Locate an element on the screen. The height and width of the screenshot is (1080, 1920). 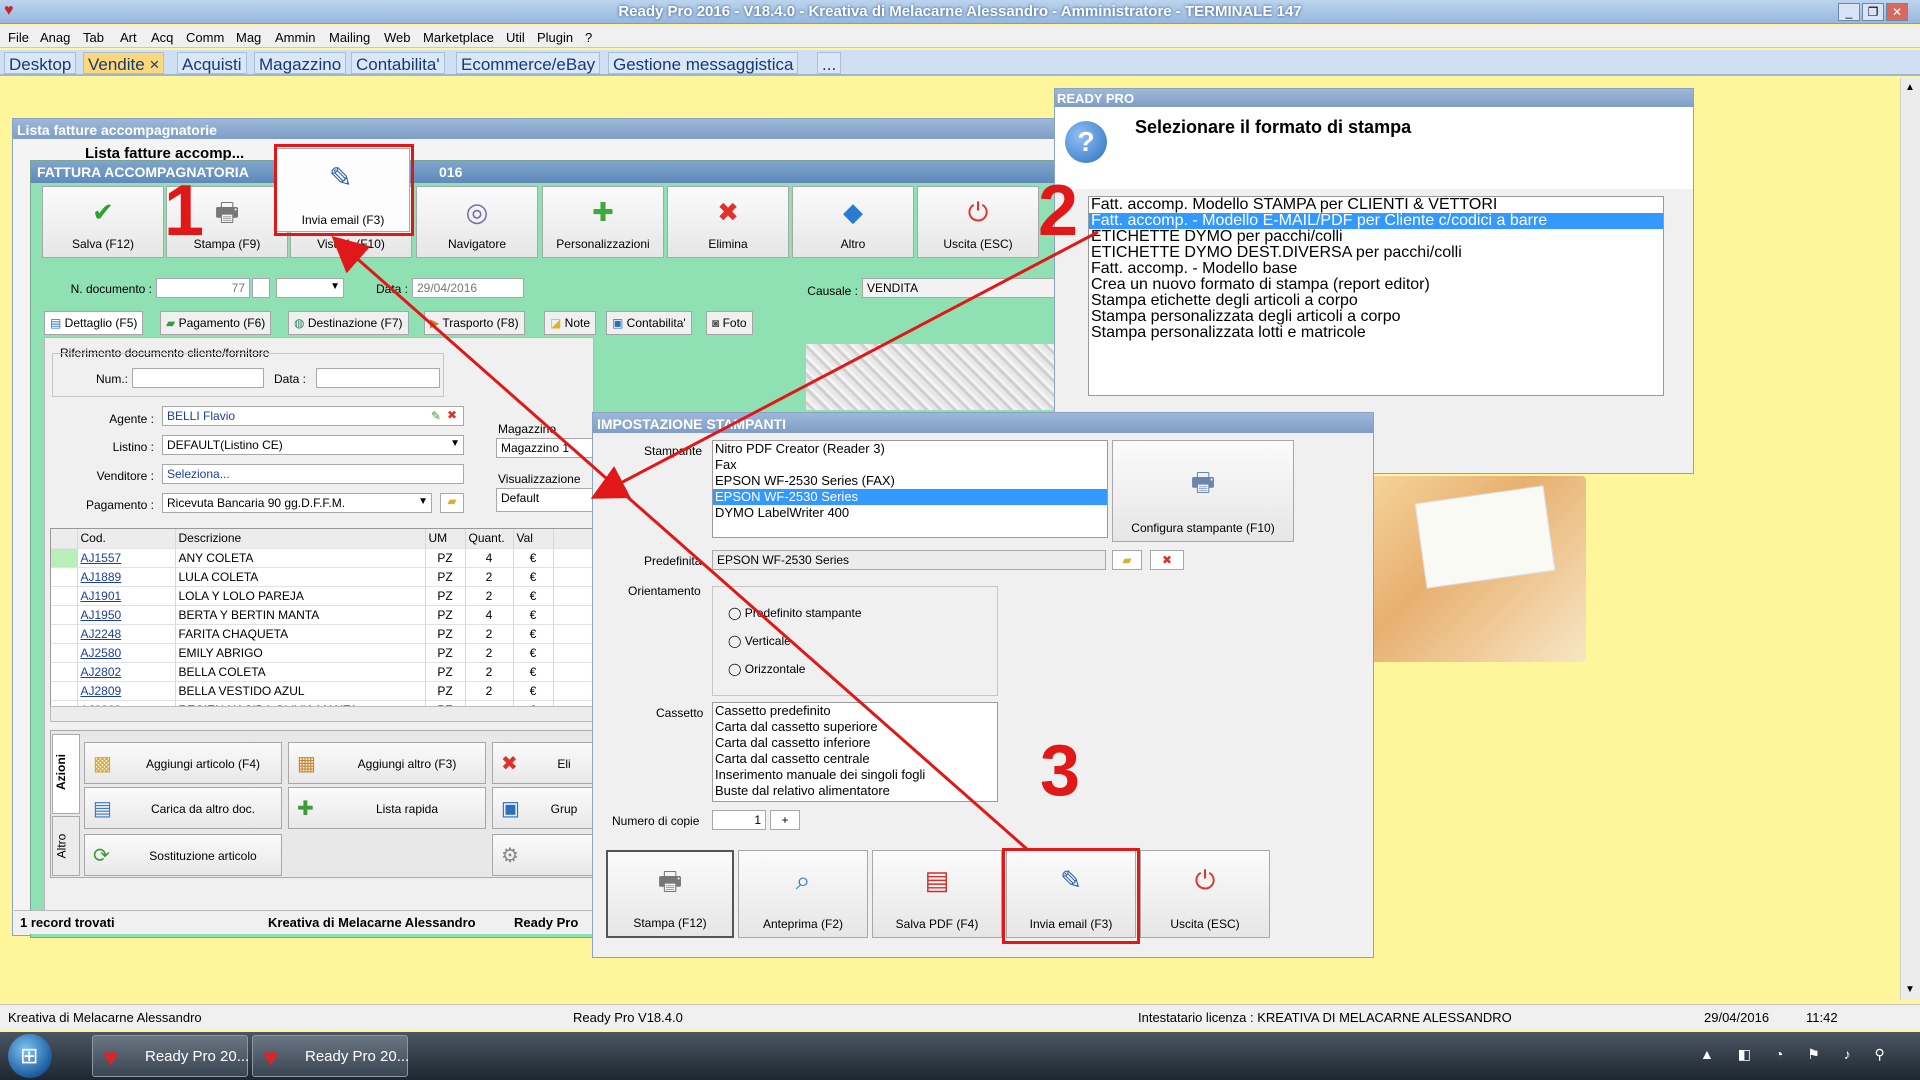
desktop-scrollbar: ▲ ▼ is located at coordinates (1910, 539).